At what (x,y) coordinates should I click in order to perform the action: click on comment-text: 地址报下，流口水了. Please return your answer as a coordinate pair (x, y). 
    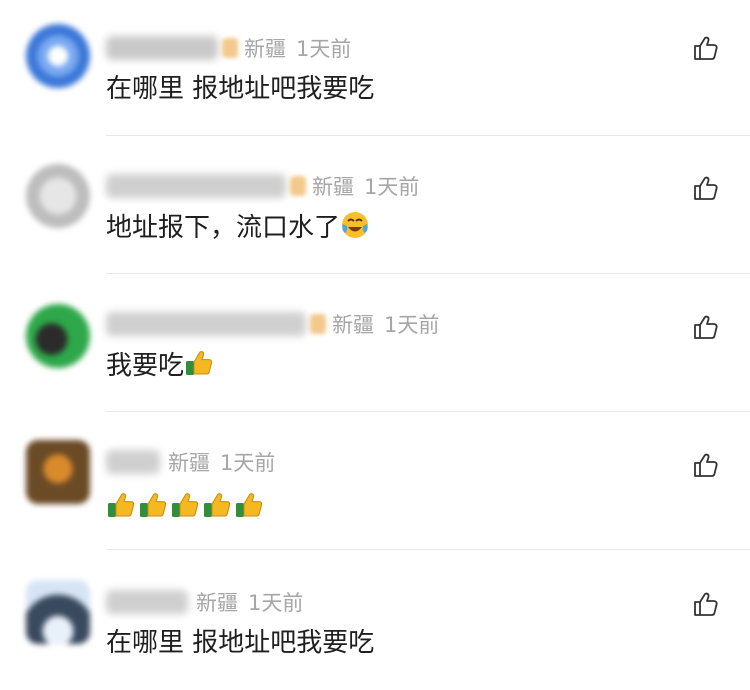
    Looking at the image, I should click on (238, 227).